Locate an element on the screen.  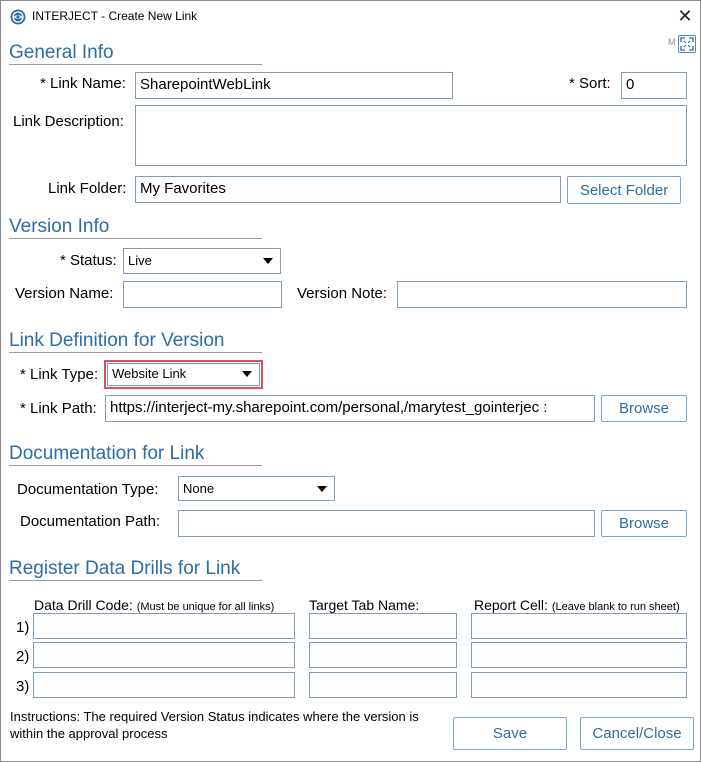
report-cell-label: Report Cell: is located at coordinates (511, 605).